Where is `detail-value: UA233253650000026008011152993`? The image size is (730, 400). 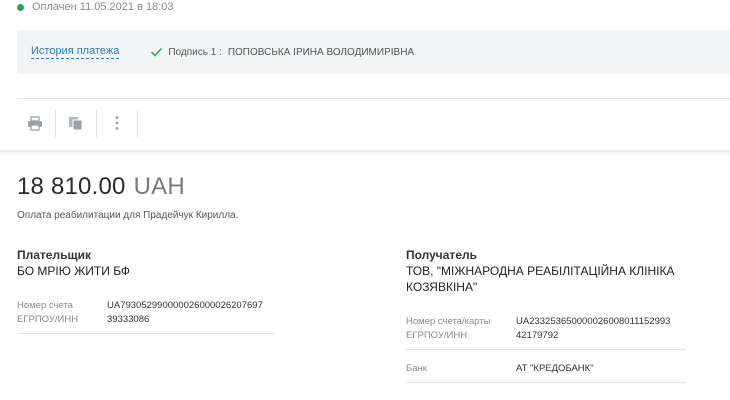 detail-value: UA233253650000026008011152993 is located at coordinates (593, 321).